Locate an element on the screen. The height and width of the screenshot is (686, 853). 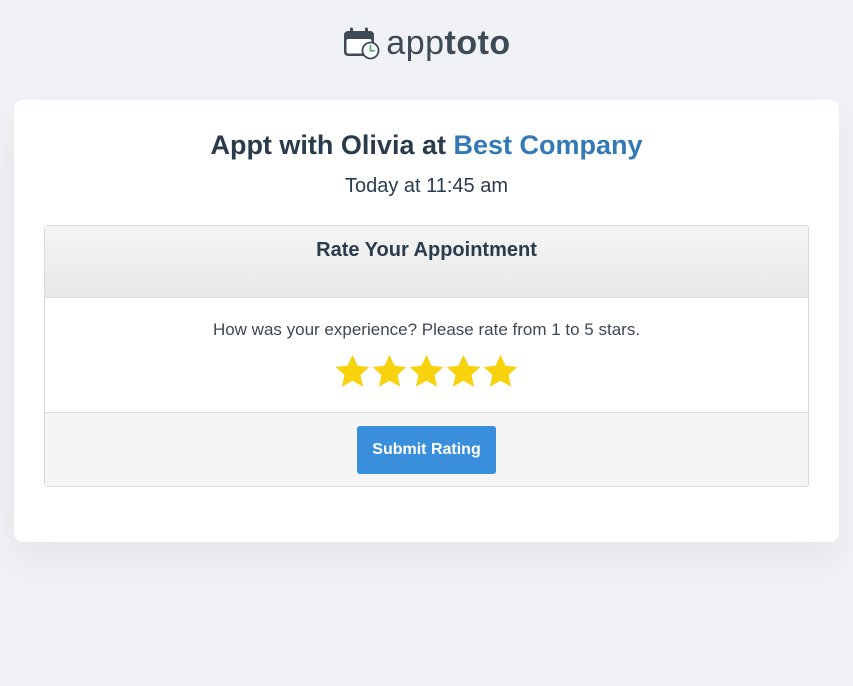
calendar-clock-icon is located at coordinates (362, 43).